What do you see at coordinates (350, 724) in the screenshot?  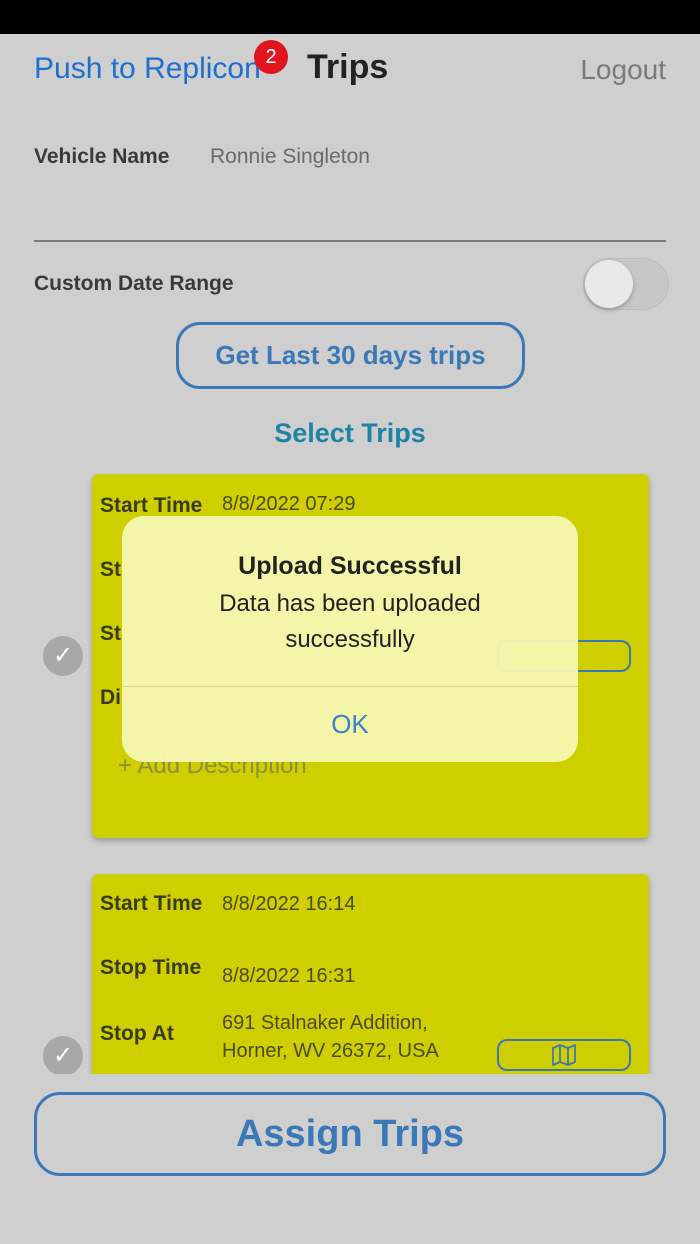 I see `dialog-ok-button: OK` at bounding box center [350, 724].